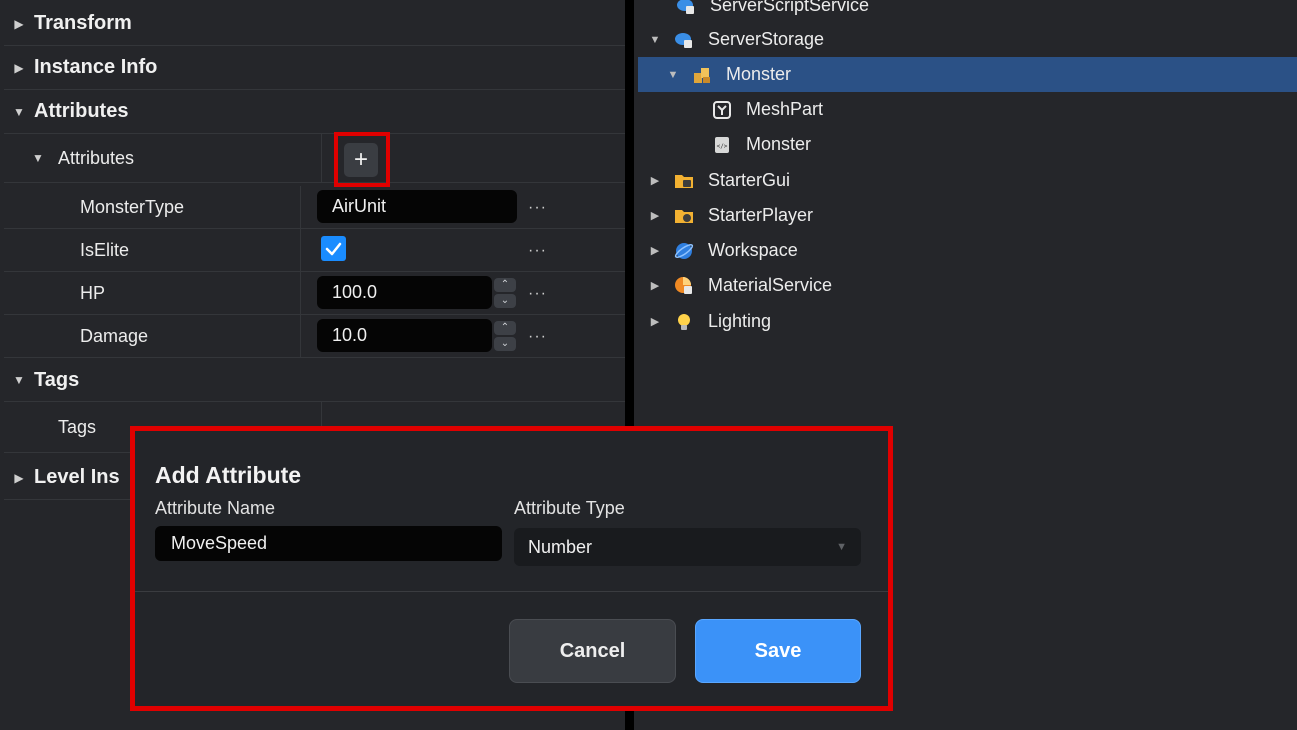  Describe the element at coordinates (687, 547) in the screenshot. I see `attribute-type-select: Number ▼` at that location.